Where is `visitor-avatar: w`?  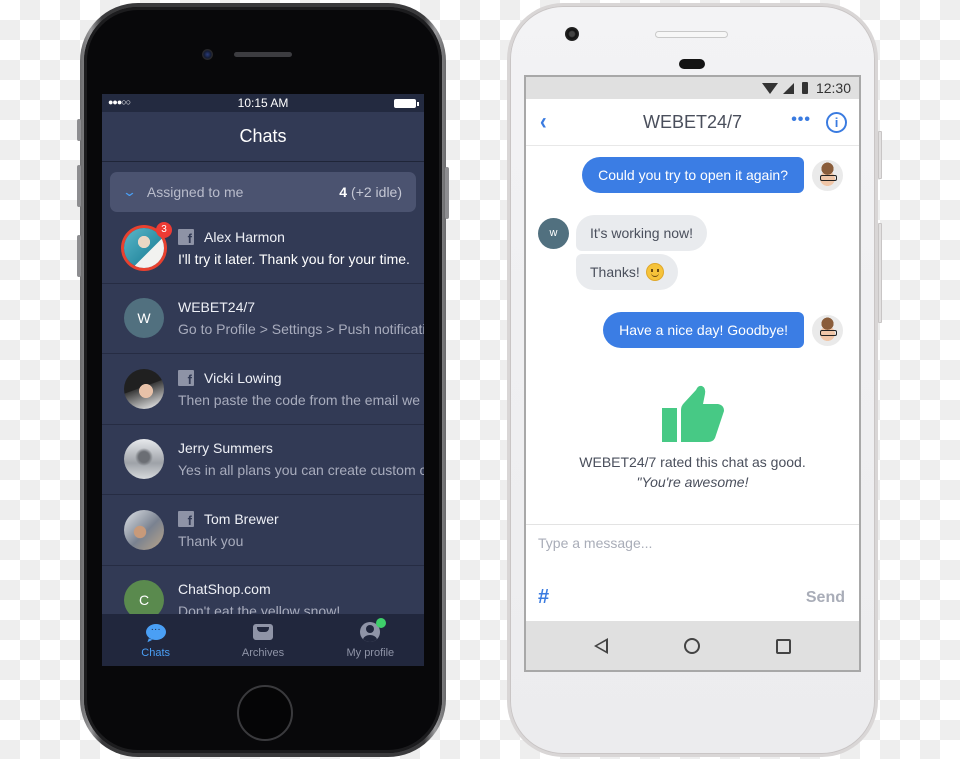
visitor-avatar: w is located at coordinates (553, 233).